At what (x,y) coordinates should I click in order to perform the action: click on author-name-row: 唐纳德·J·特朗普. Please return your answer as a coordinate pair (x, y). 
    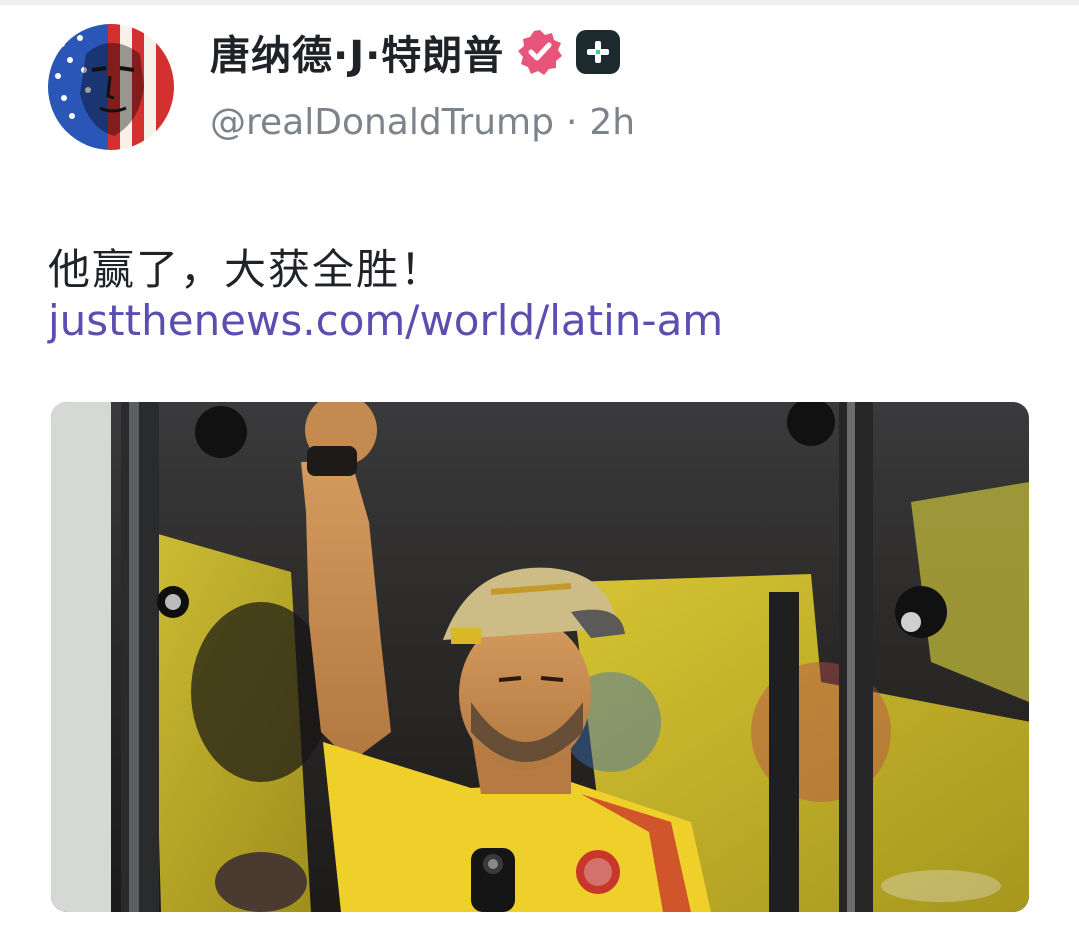
    Looking at the image, I should click on (415, 52).